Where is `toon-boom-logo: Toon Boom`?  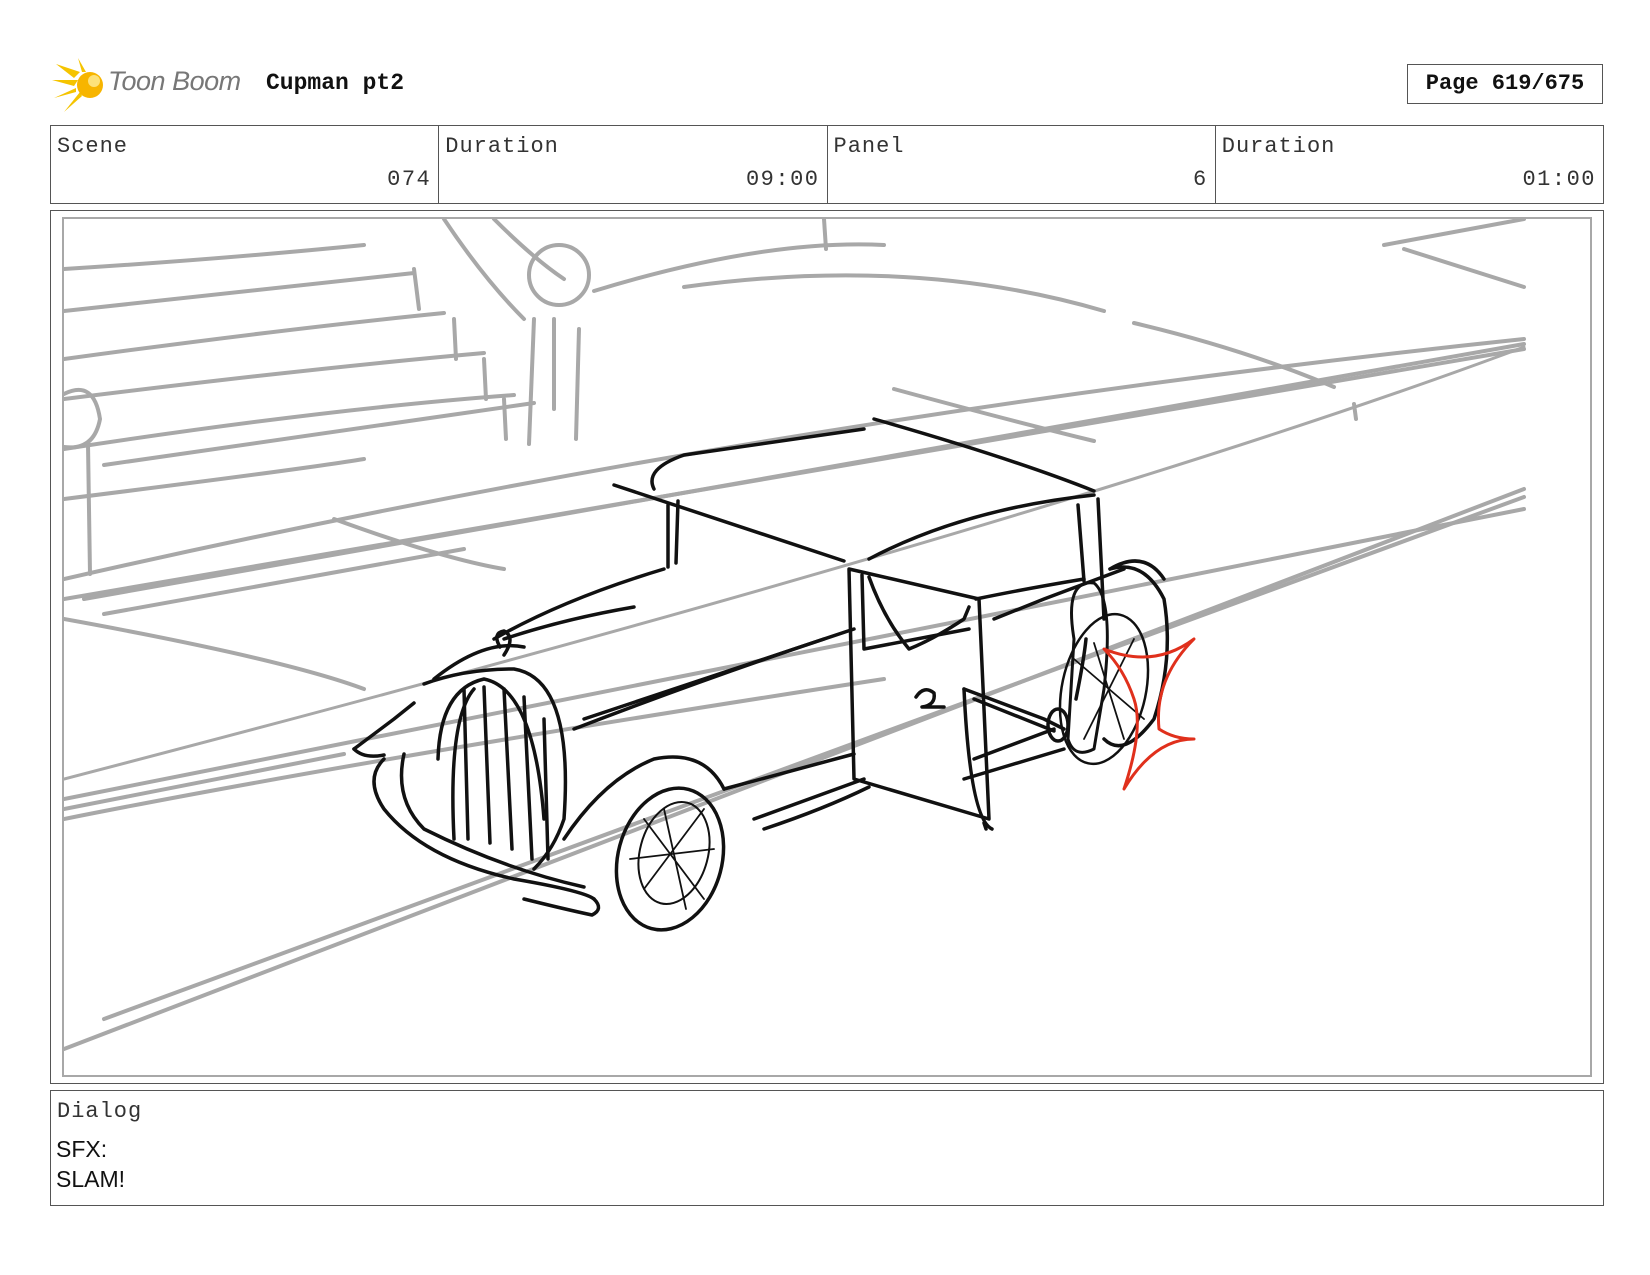 toon-boom-logo: Toon Boom is located at coordinates (152, 86).